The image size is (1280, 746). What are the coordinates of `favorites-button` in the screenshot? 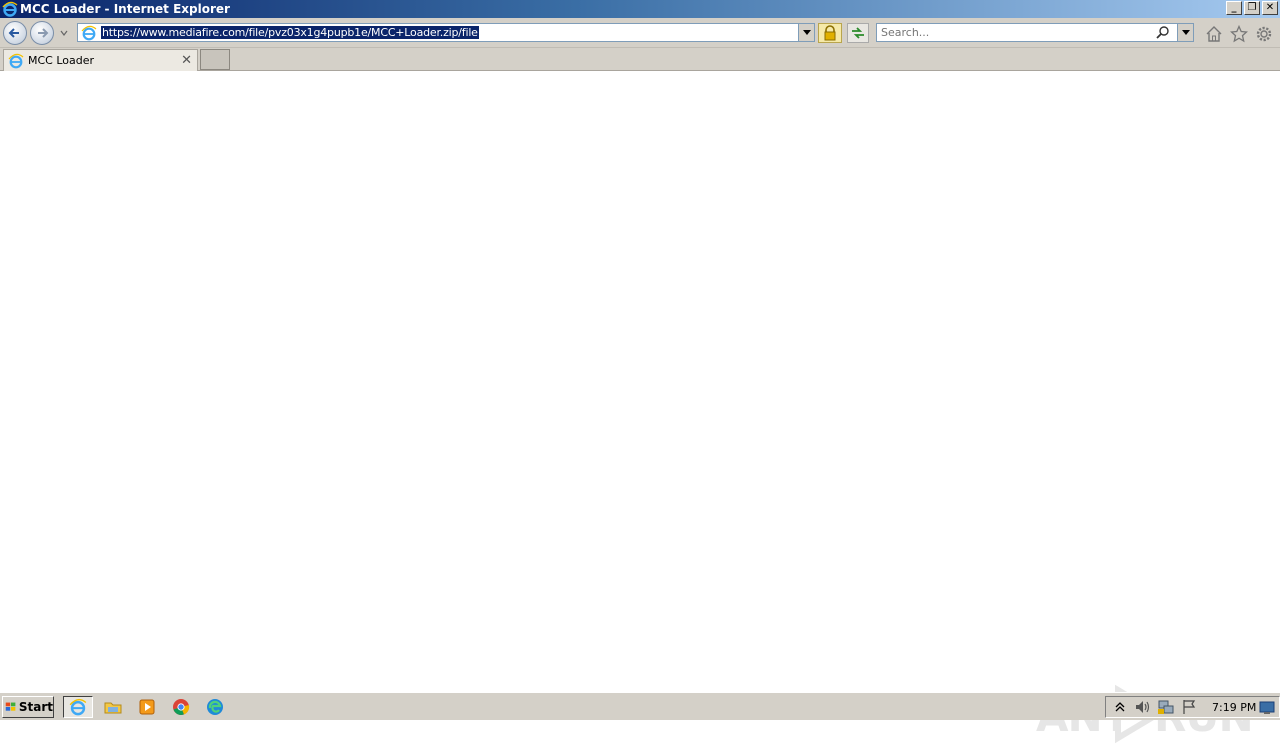 It's located at (1239, 34).